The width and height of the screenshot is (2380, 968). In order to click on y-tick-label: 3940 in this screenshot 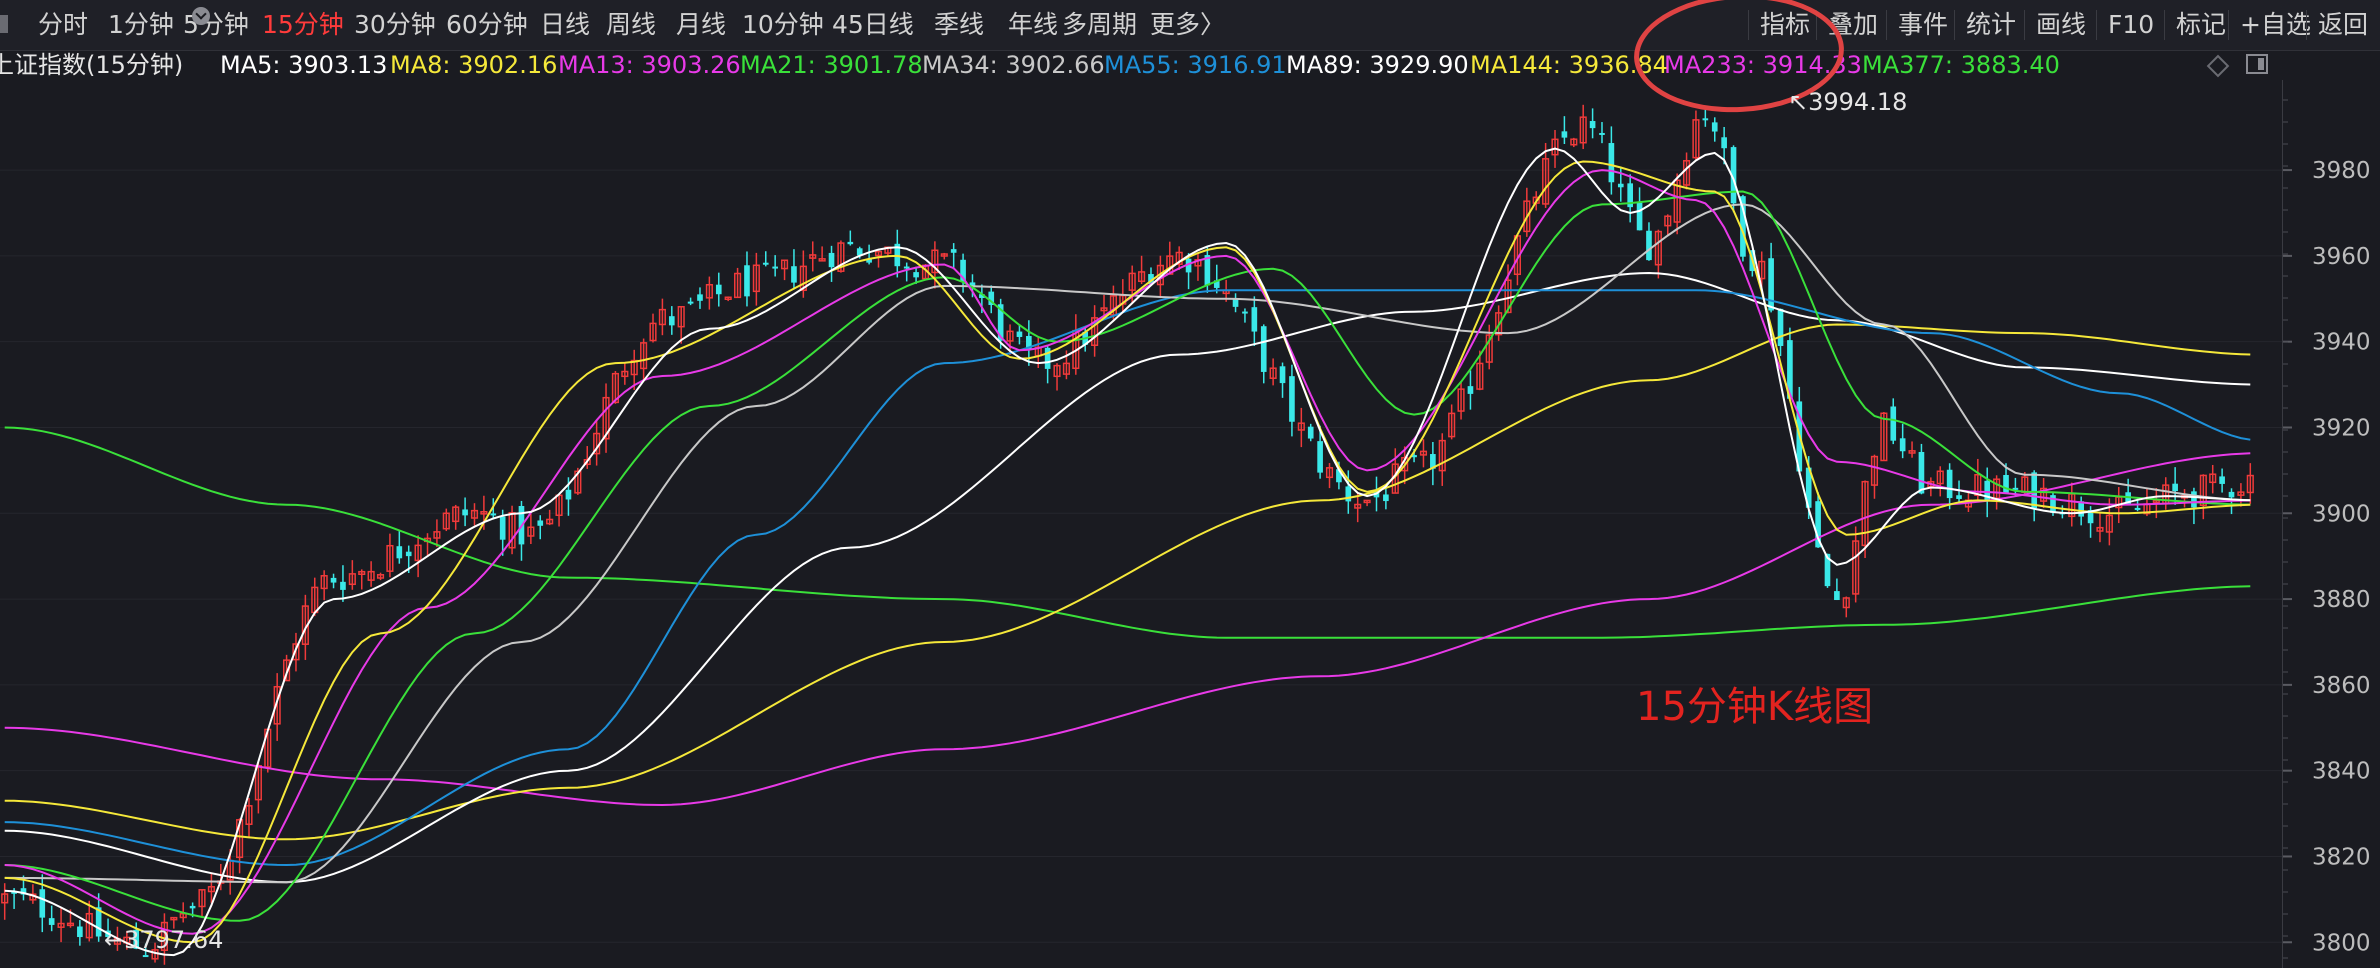, I will do `click(2341, 343)`.